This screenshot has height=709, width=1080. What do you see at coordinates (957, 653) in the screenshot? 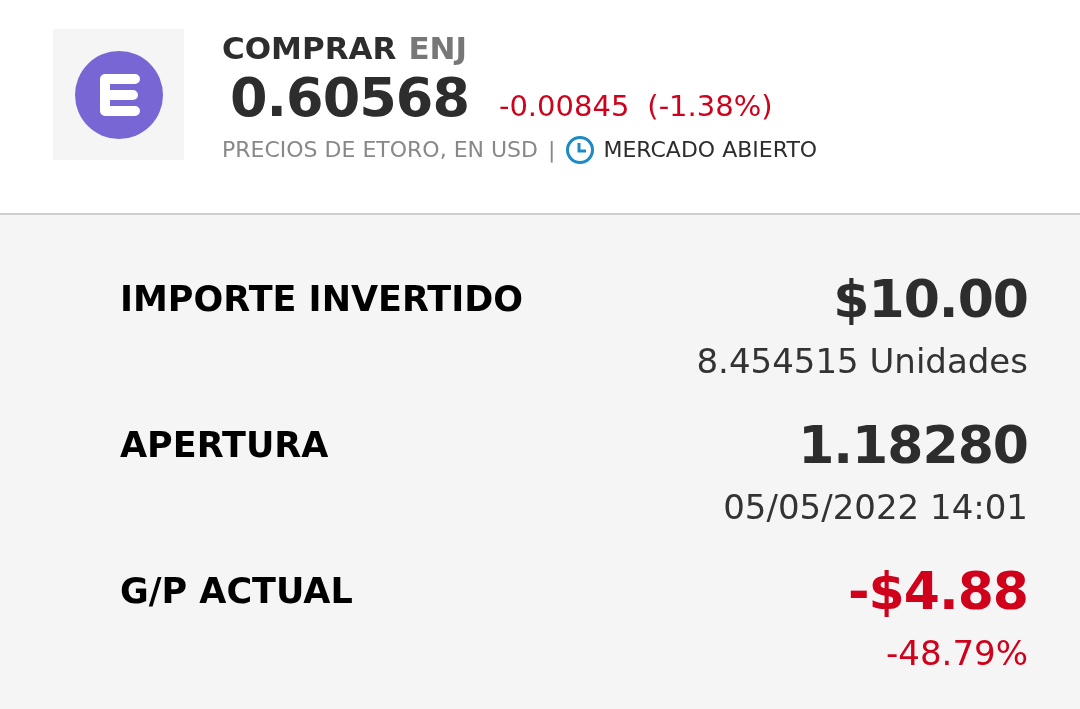
I see `row-detail: -48.79%` at bounding box center [957, 653].